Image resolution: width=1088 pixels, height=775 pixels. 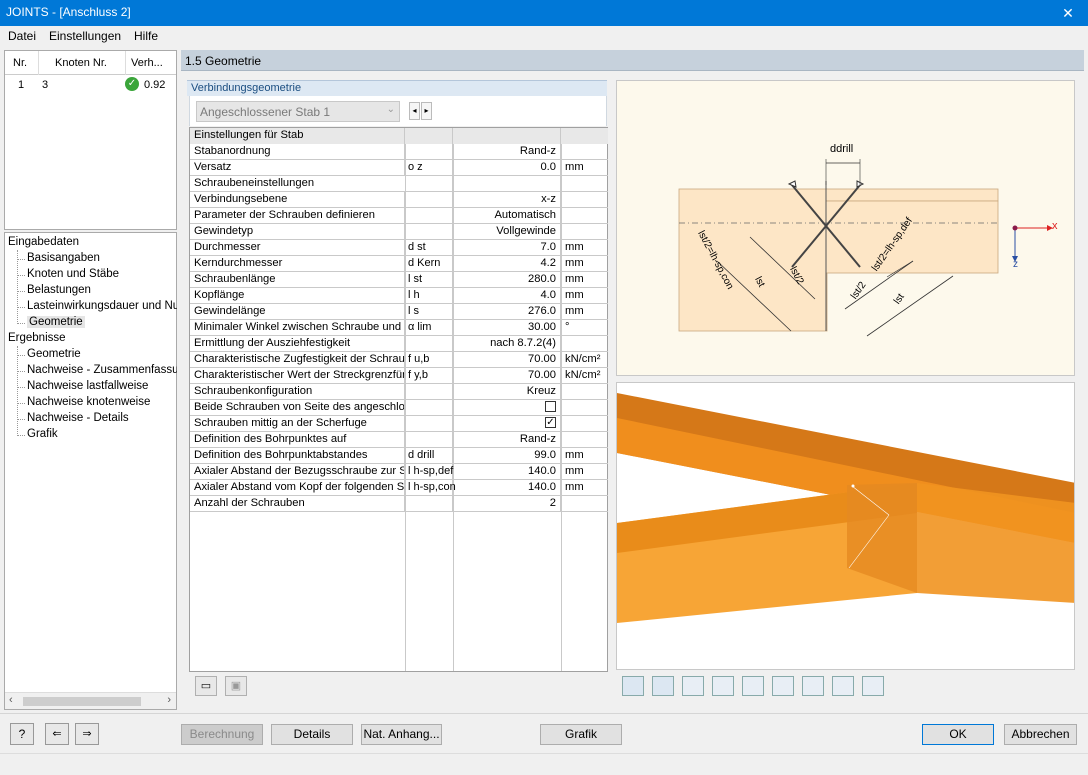 I want to click on menu-hilfe: Hilfe, so click(x=146, y=36).